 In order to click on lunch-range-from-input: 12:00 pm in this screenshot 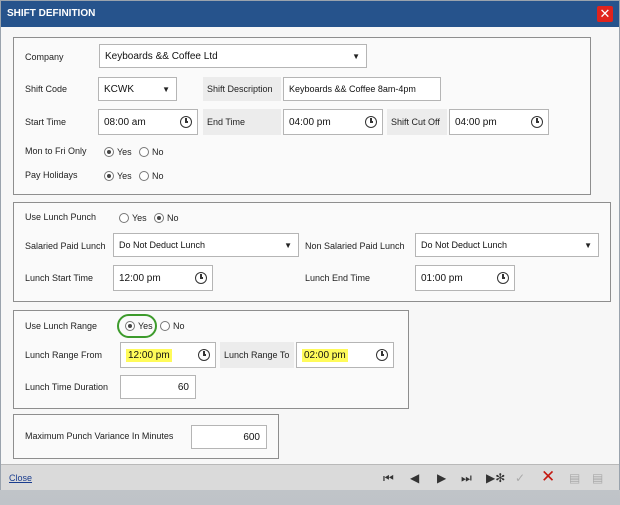, I will do `click(168, 355)`.